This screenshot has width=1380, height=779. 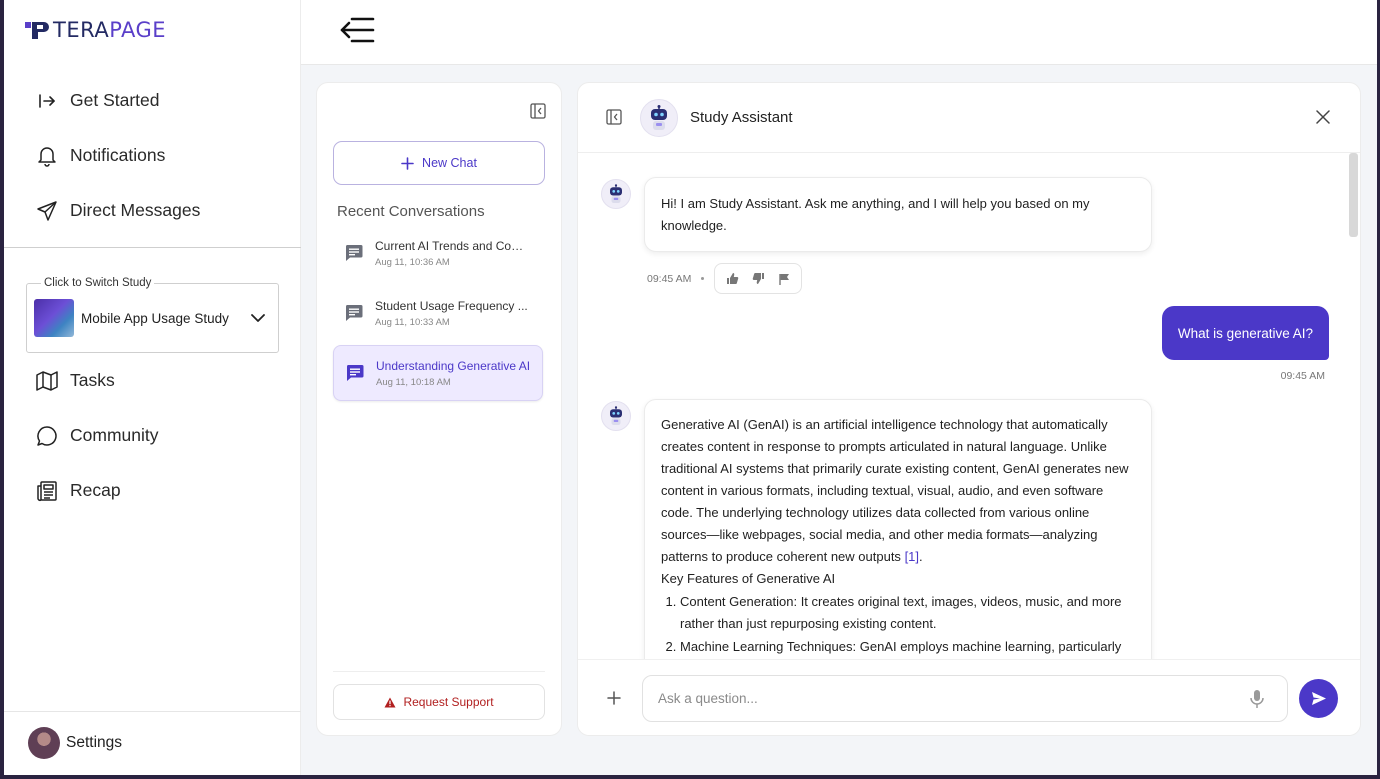 I want to click on brand-name: TERAPAGE, so click(x=109, y=30).